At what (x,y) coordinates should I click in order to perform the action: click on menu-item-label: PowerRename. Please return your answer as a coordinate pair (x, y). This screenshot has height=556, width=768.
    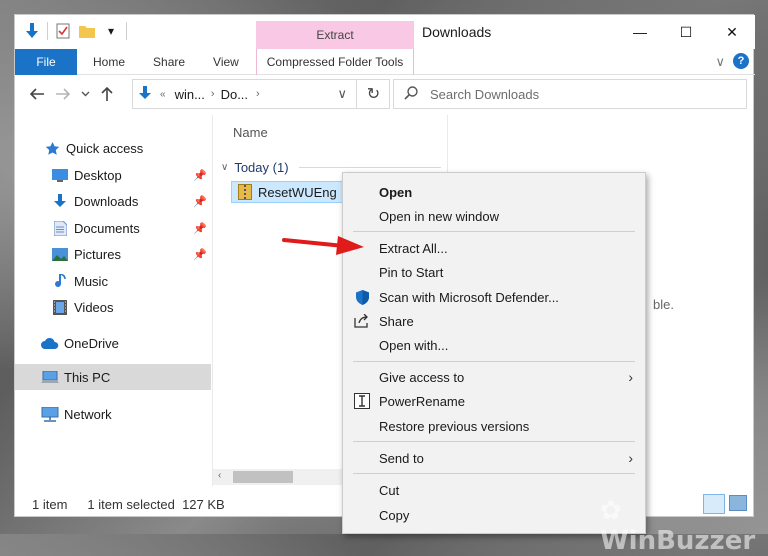
    Looking at the image, I should click on (422, 401).